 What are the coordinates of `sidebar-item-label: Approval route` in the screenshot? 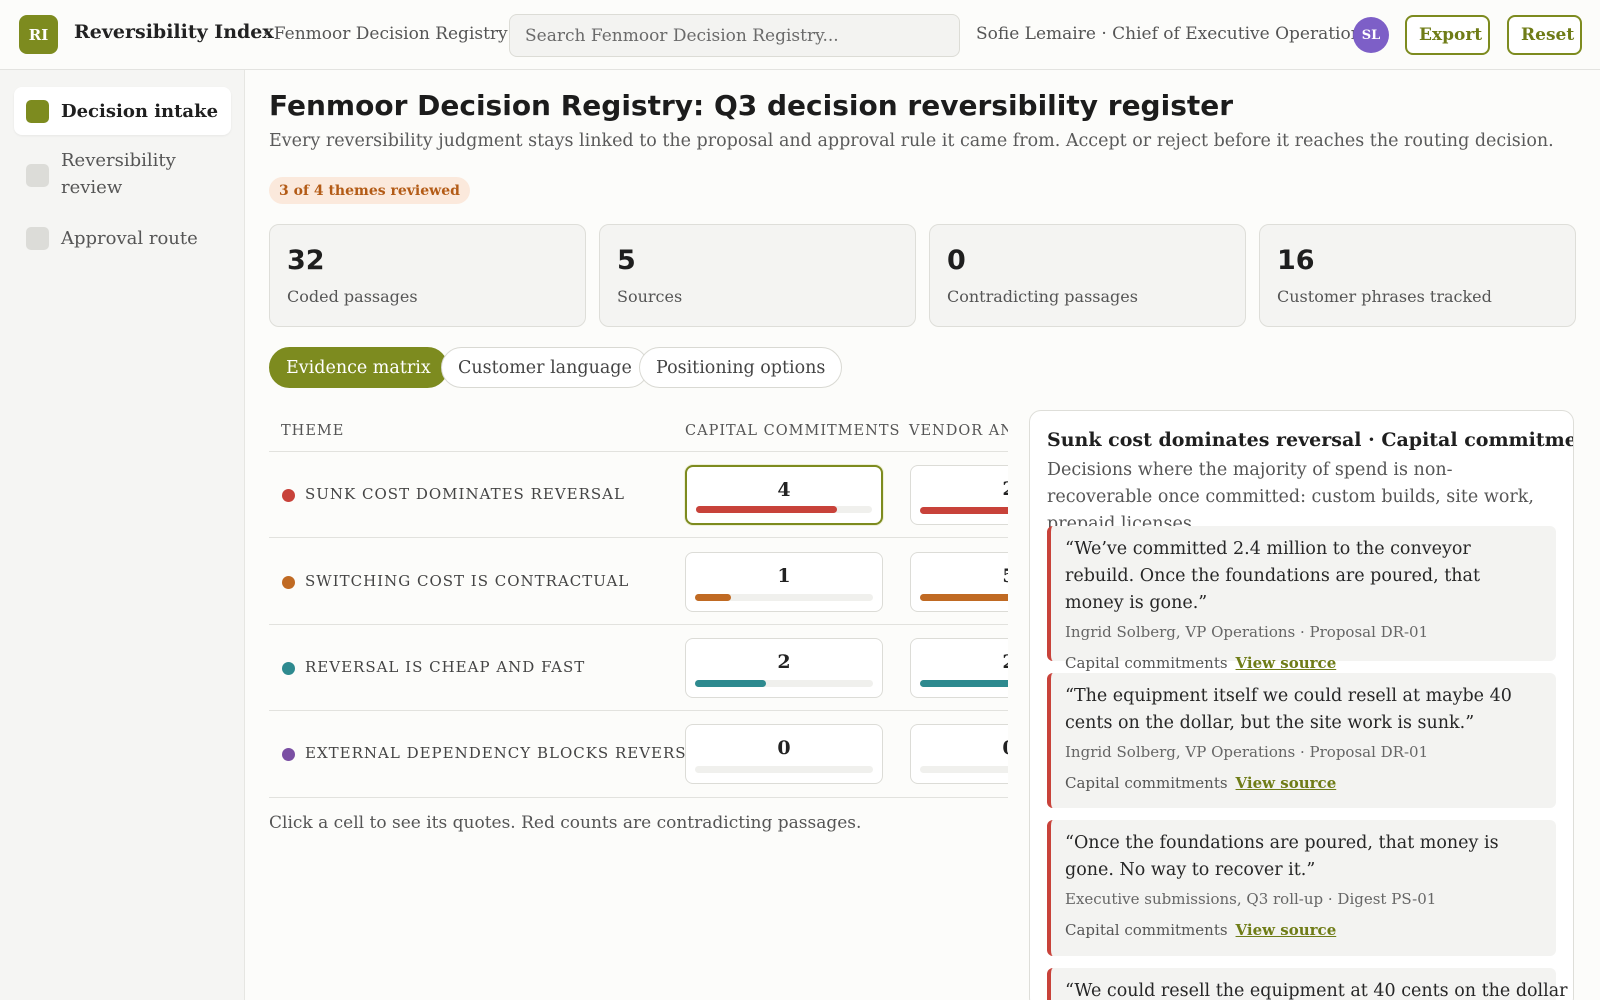 It's located at (129, 238).